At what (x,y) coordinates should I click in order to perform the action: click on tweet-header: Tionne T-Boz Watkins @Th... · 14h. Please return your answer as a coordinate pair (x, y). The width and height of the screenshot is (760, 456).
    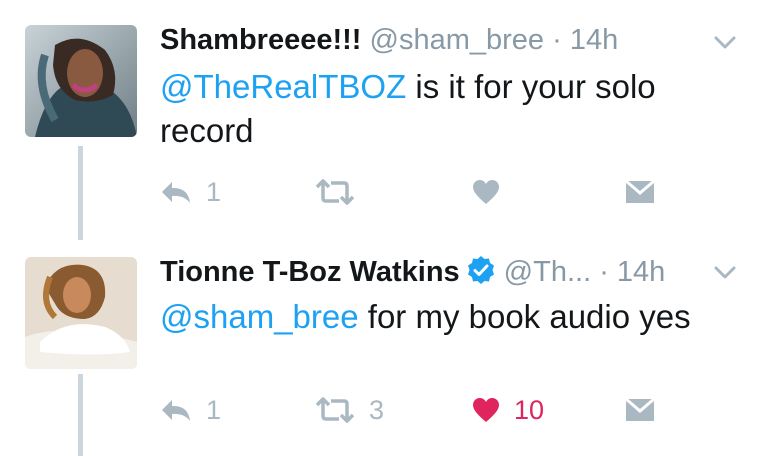
    Looking at the image, I should click on (412, 274).